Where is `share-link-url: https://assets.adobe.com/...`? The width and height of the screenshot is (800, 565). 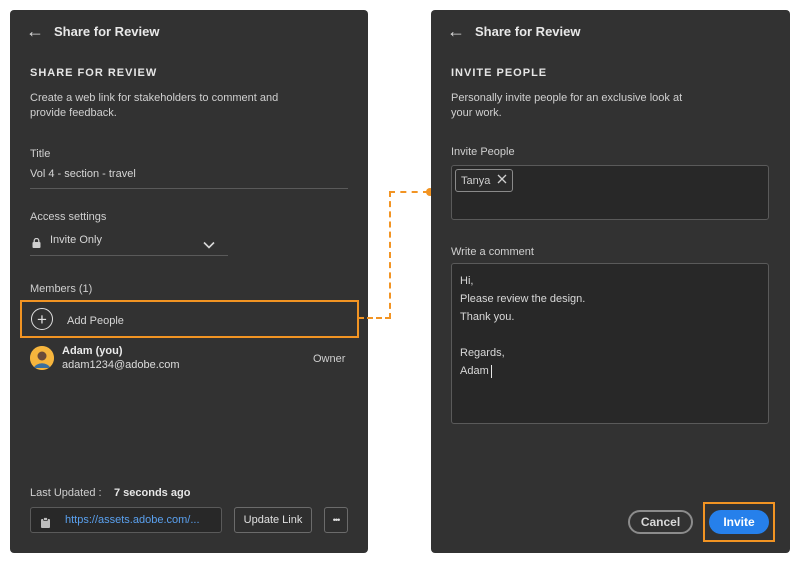 share-link-url: https://assets.adobe.com/... is located at coordinates (142, 520).